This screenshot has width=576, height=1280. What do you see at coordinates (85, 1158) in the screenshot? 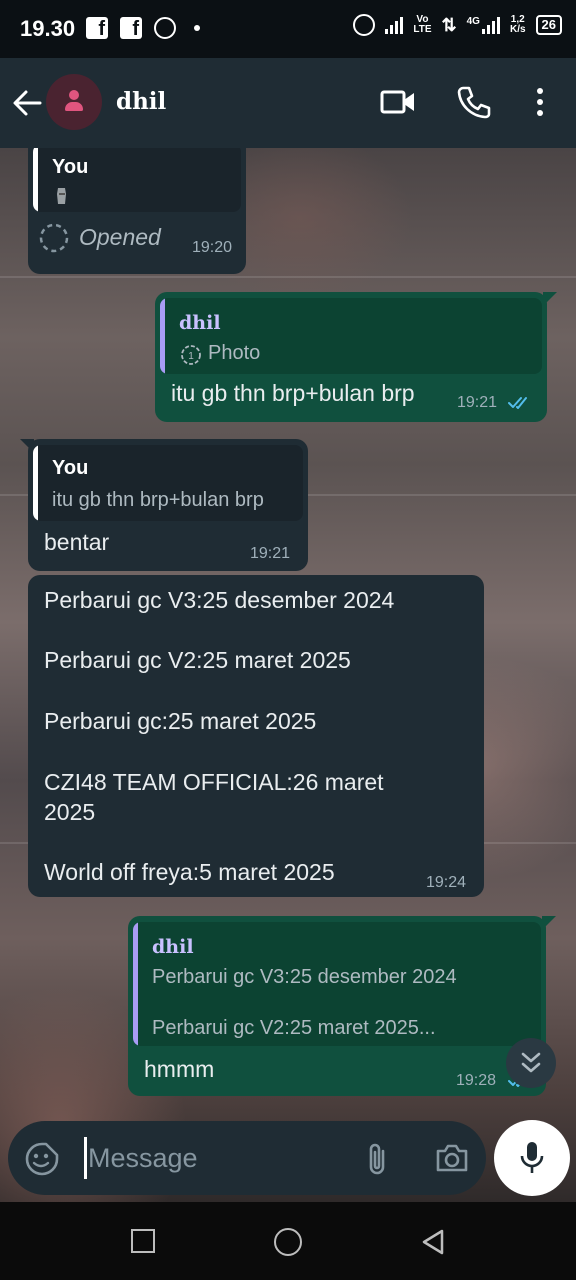
I see `text-cursor` at bounding box center [85, 1158].